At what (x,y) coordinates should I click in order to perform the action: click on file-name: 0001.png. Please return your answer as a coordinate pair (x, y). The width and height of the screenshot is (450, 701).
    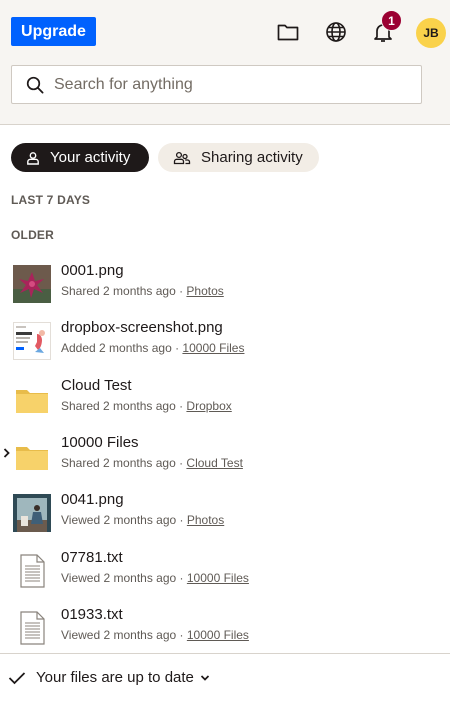
    Looking at the image, I should click on (92, 270).